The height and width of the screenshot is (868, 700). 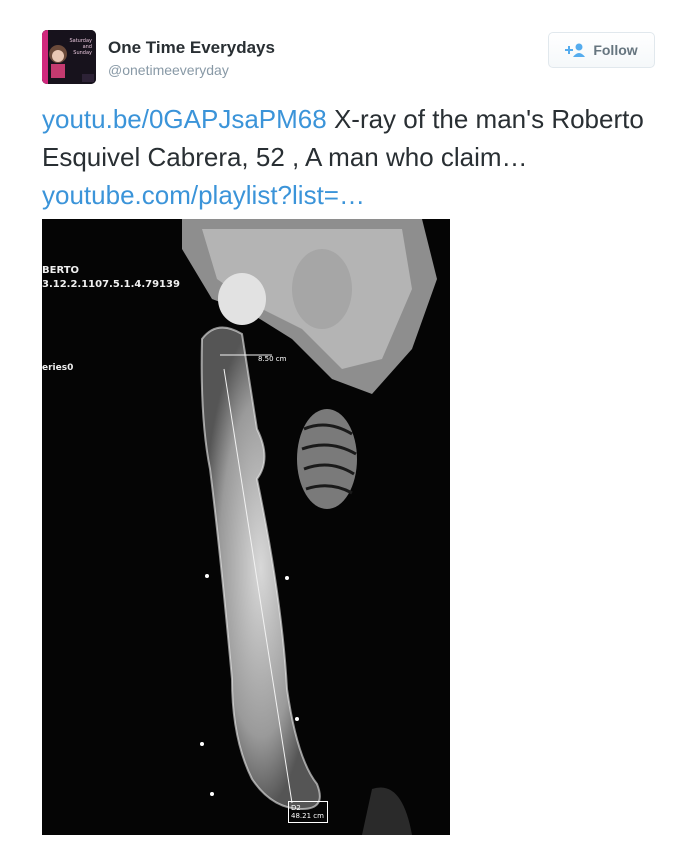 What do you see at coordinates (184, 119) in the screenshot?
I see `tweet-link-video: youtu.be/0GAPJsaPM68` at bounding box center [184, 119].